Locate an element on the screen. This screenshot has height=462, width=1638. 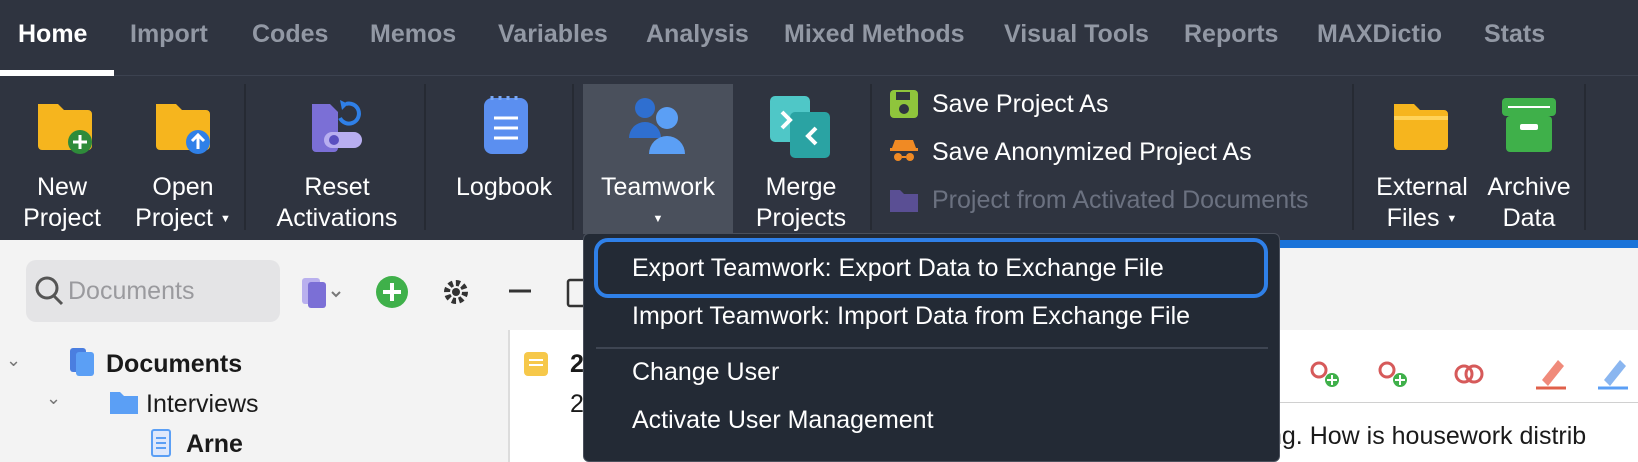
tree-folder-interviews: Interviews is located at coordinates (202, 404).